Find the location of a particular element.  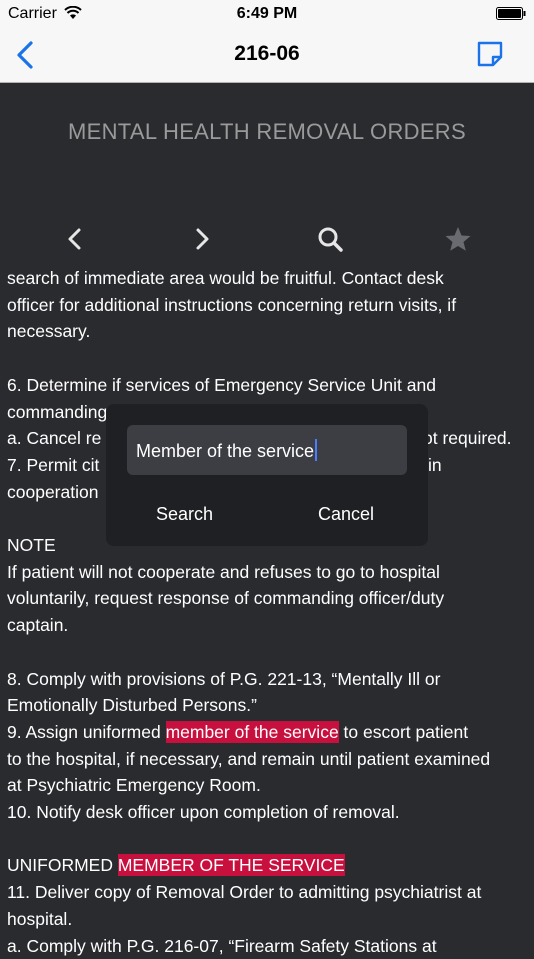

navigation-bar: 216-06 is located at coordinates (267, 55).